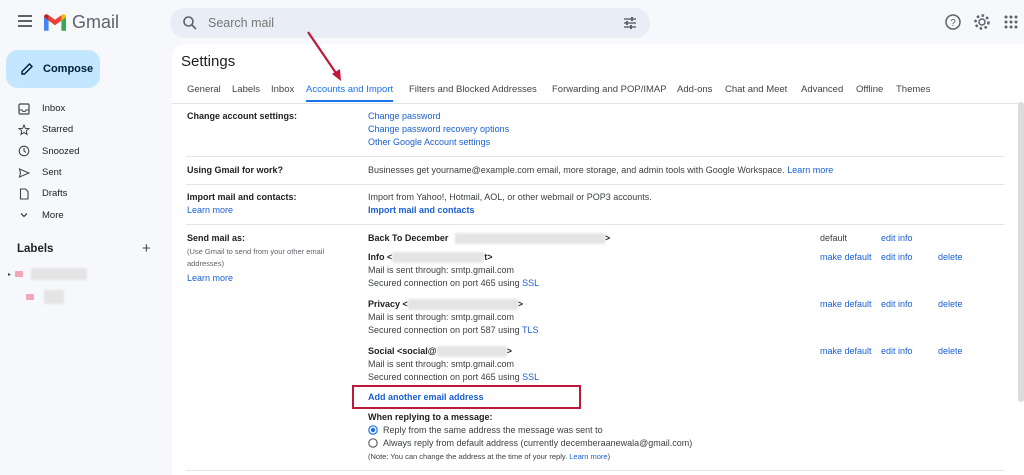 The width and height of the screenshot is (1024, 475). I want to click on sidebar-item-more: More, so click(85, 214).